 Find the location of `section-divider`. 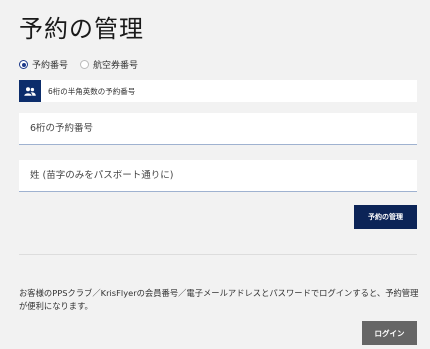

section-divider is located at coordinates (218, 254).